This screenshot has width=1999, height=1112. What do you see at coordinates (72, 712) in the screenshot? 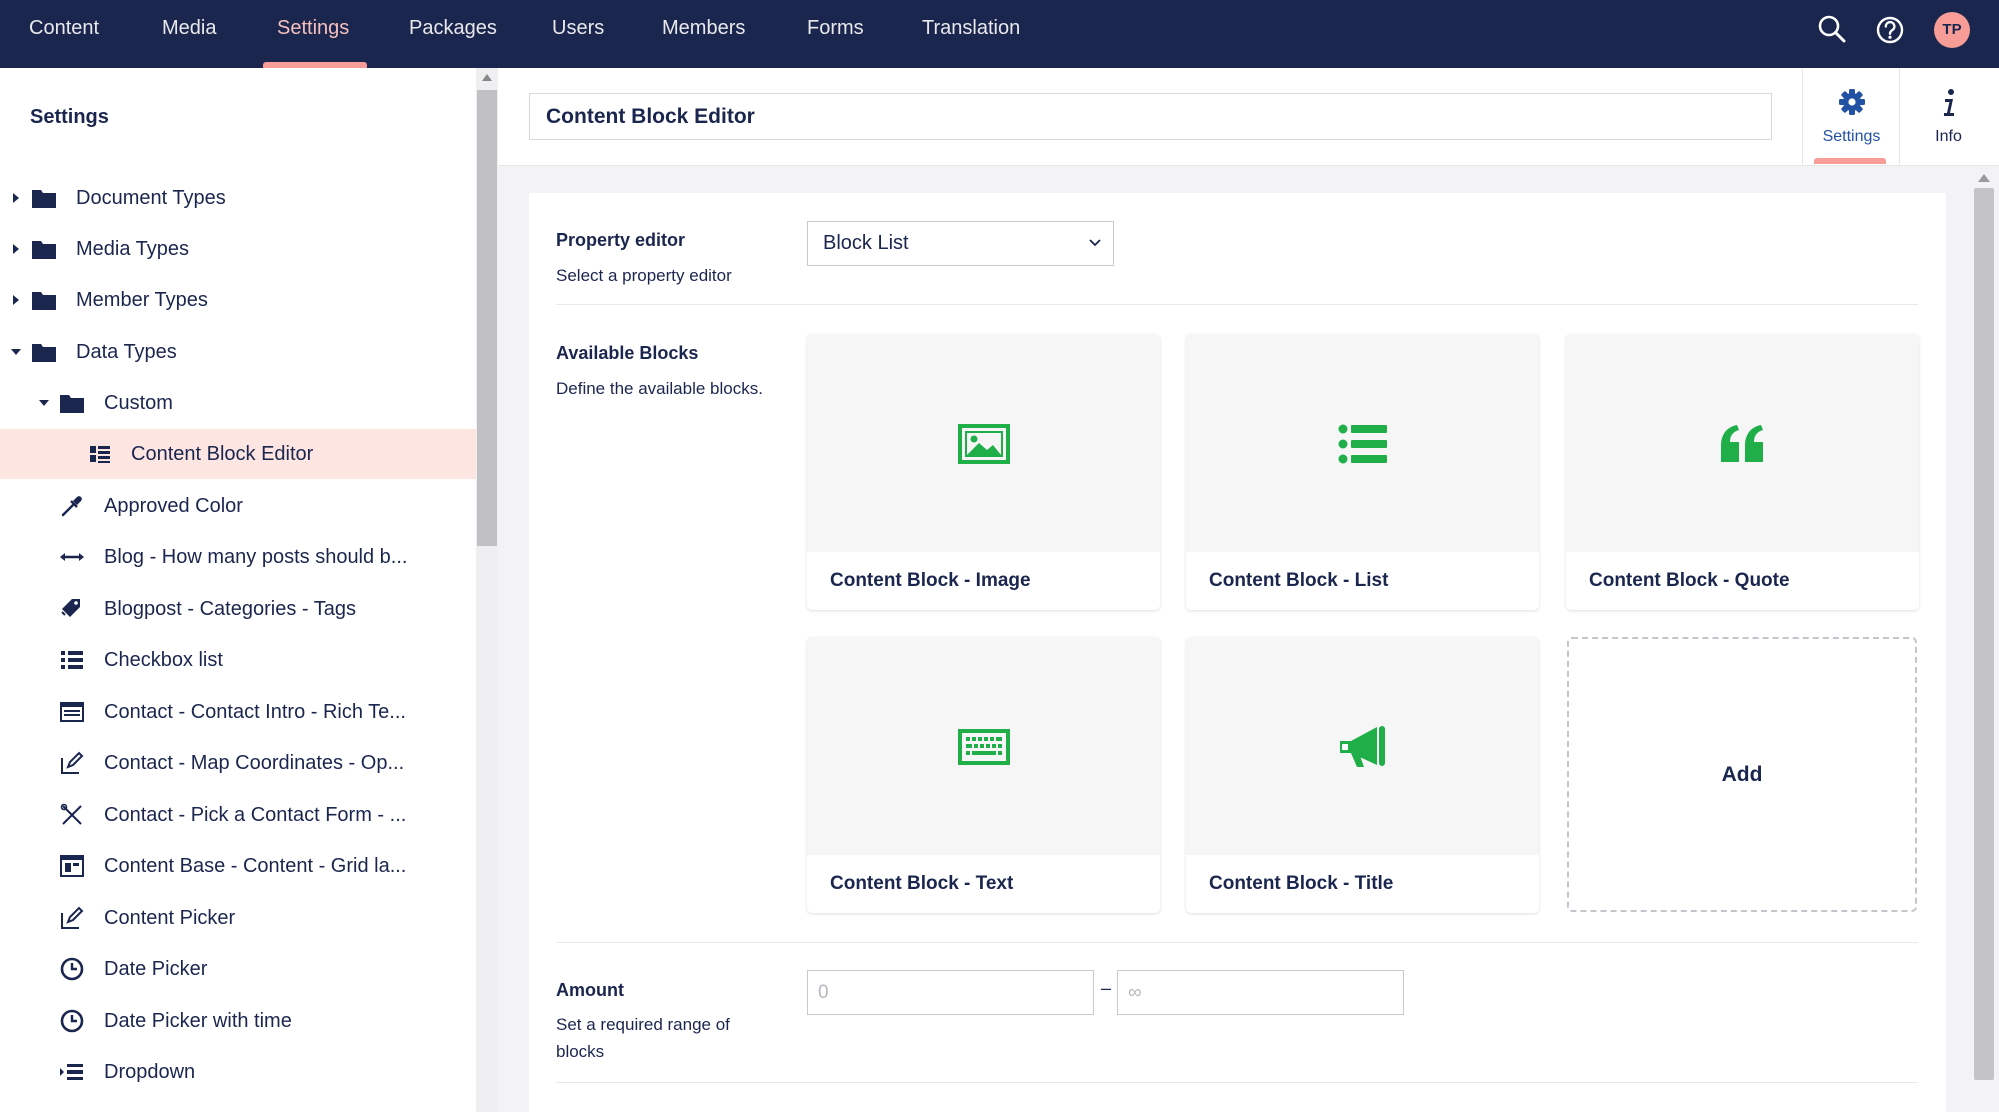
I see `rich-text-icon` at bounding box center [72, 712].